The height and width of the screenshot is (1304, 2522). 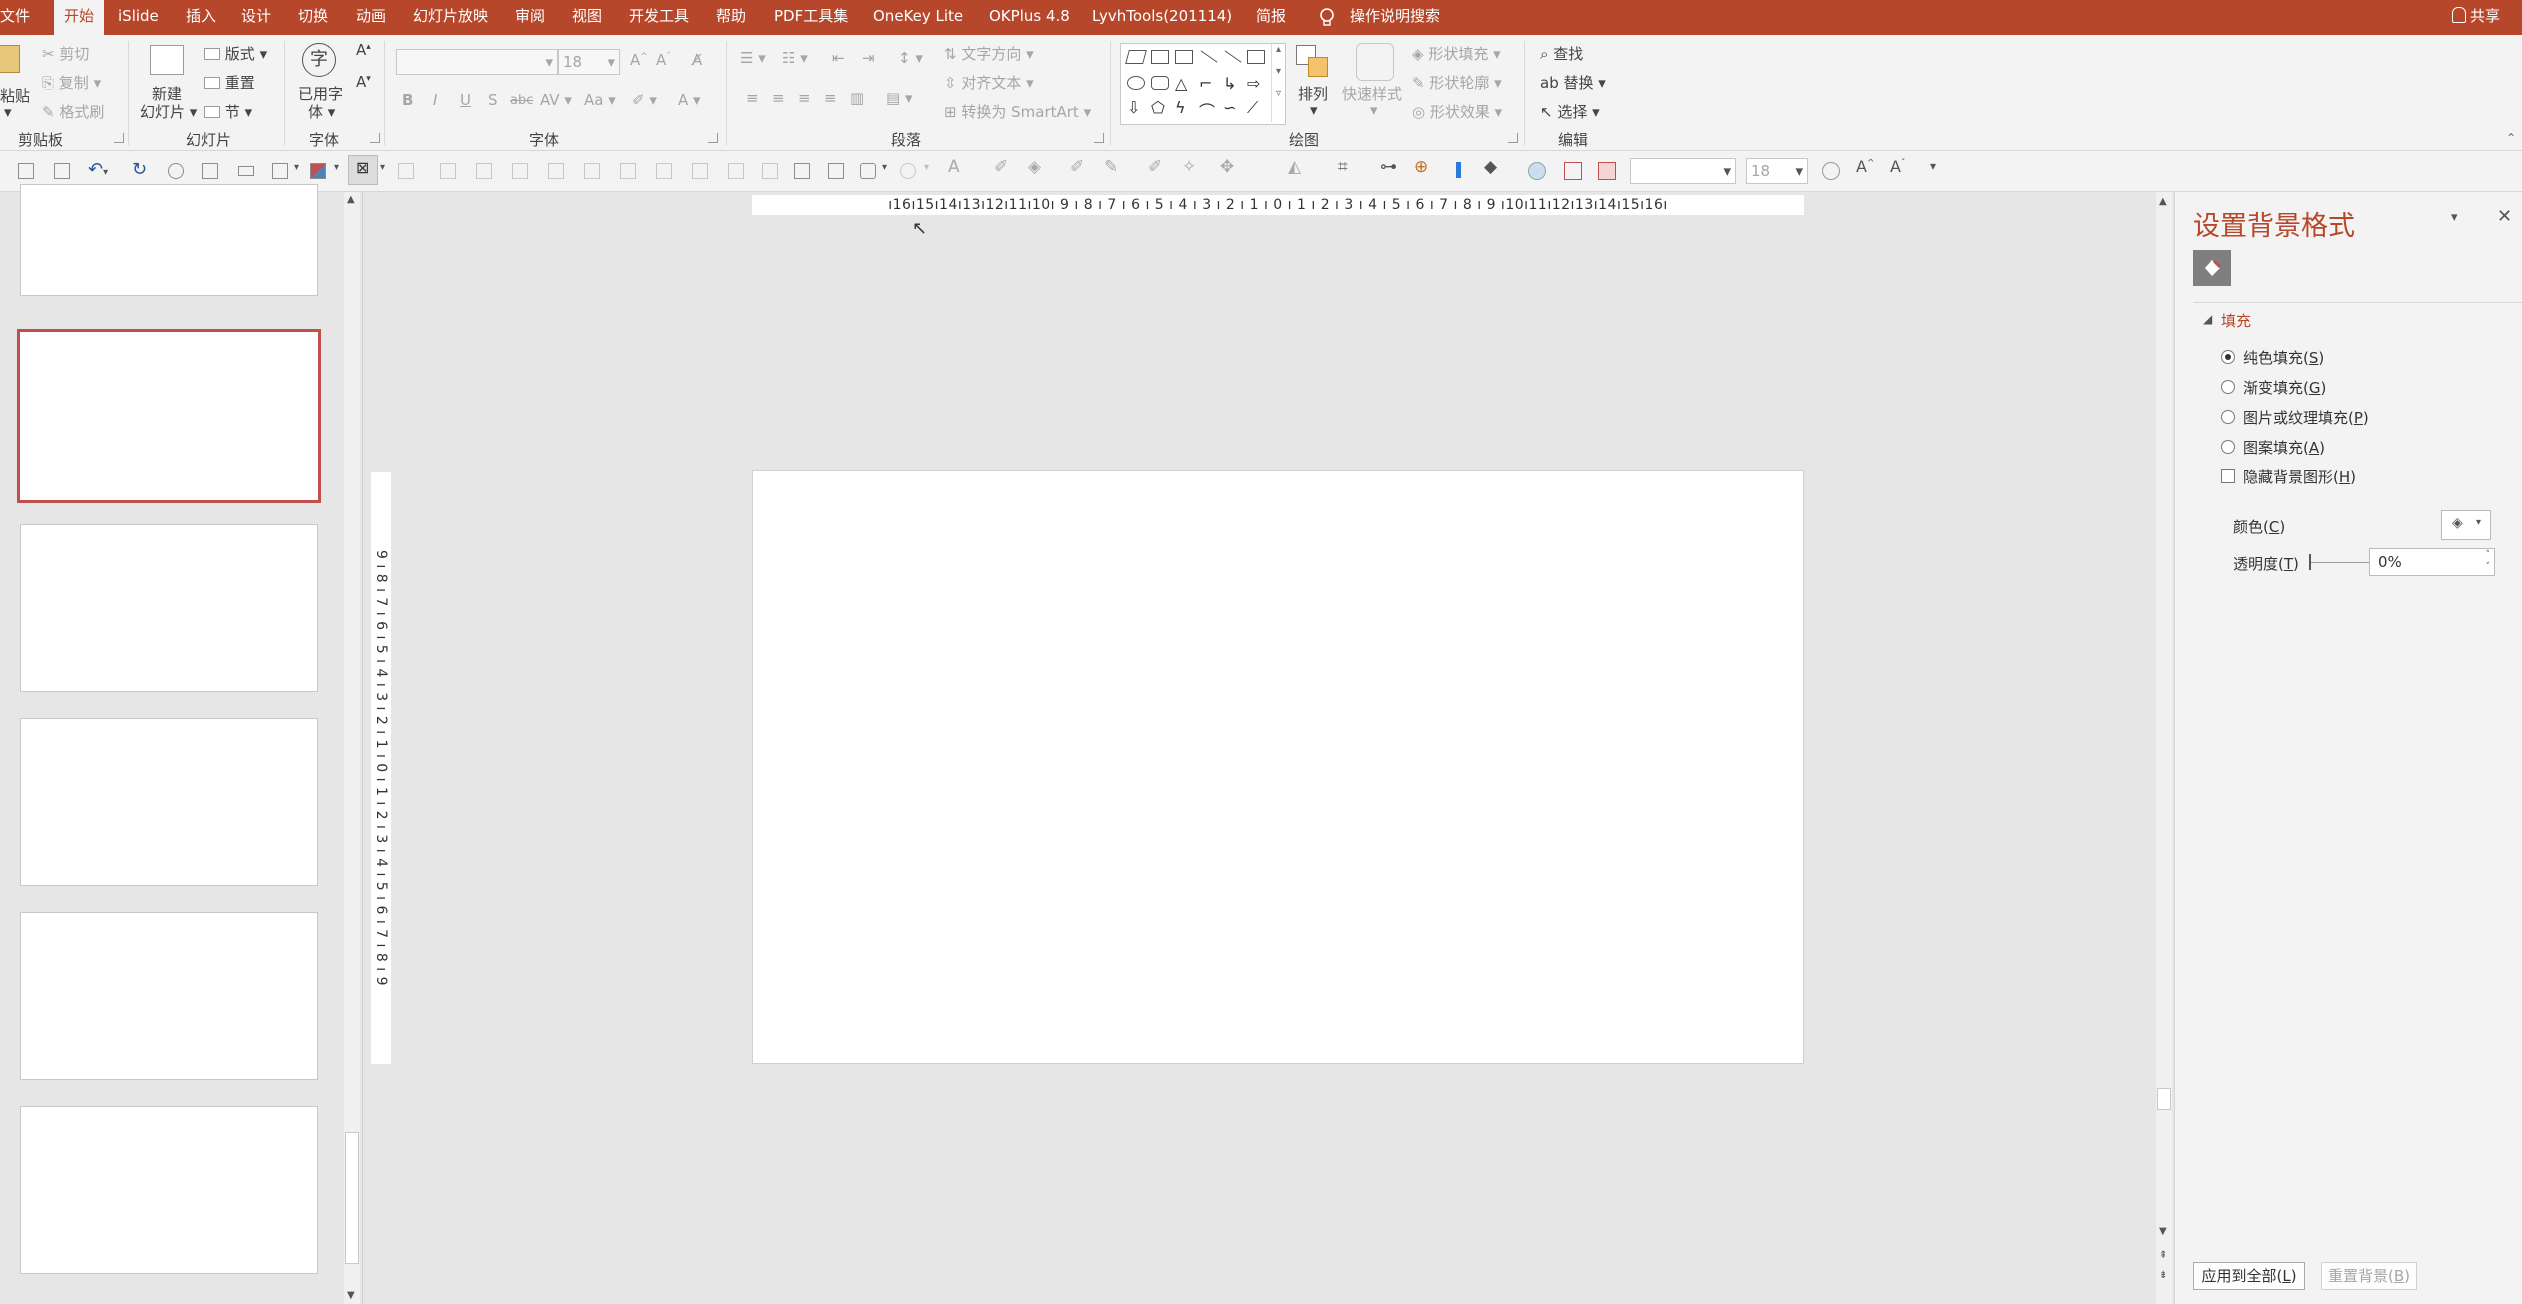 What do you see at coordinates (371, 17) in the screenshot?
I see `tab-animations: 动画` at bounding box center [371, 17].